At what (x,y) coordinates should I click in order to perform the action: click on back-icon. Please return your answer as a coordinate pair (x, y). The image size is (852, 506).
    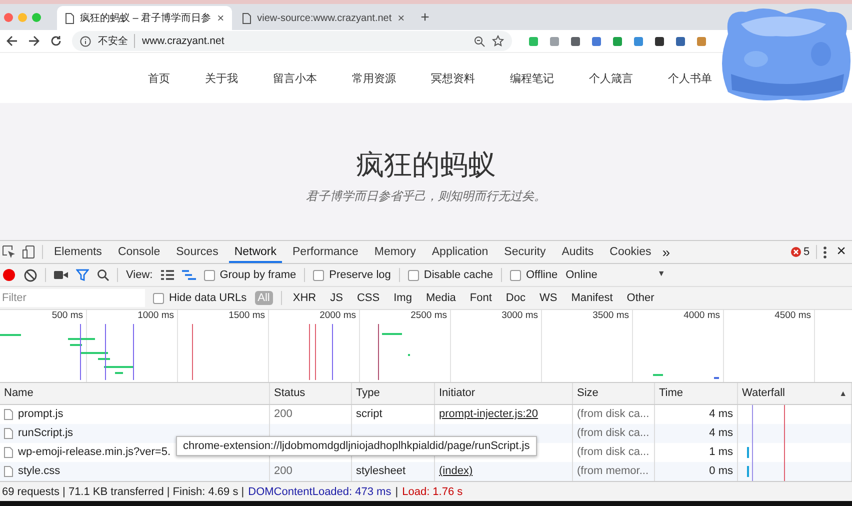
    Looking at the image, I should click on (12, 41).